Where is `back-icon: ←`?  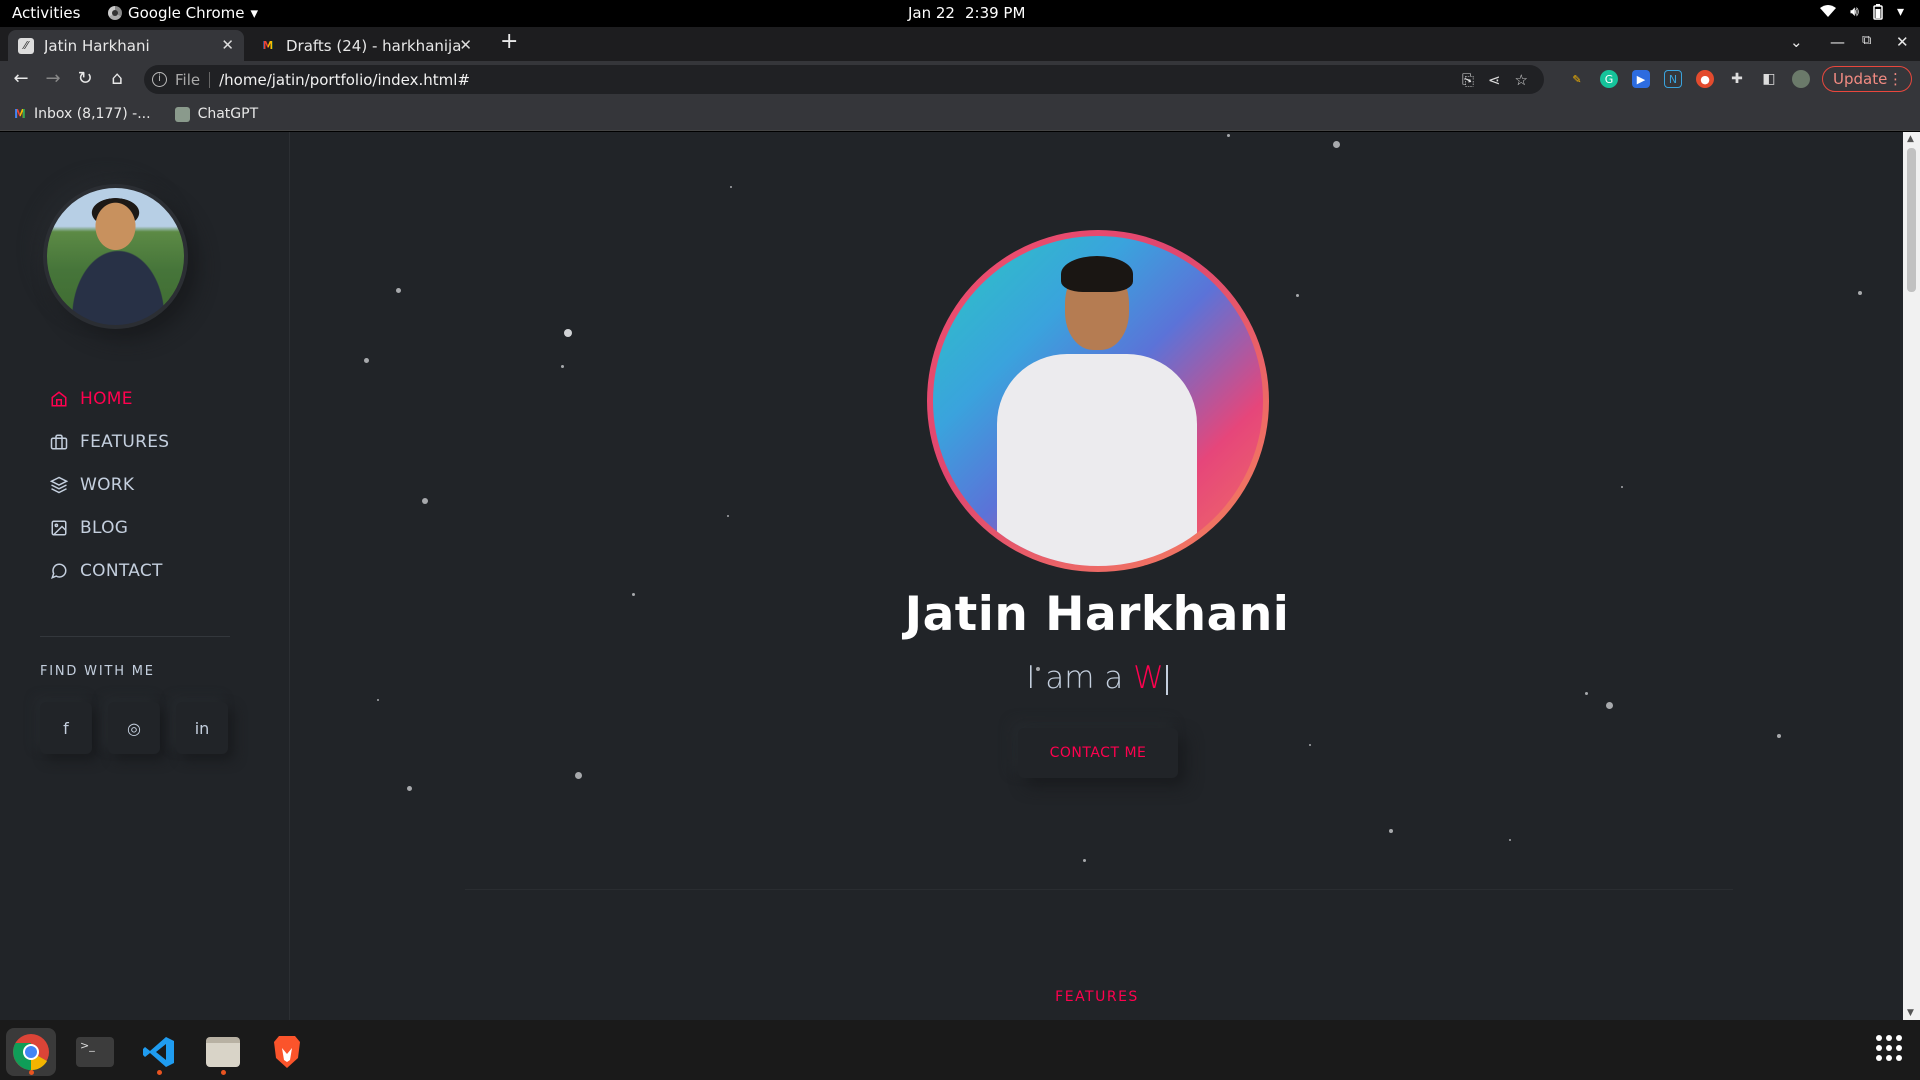 back-icon: ← is located at coordinates (21, 78).